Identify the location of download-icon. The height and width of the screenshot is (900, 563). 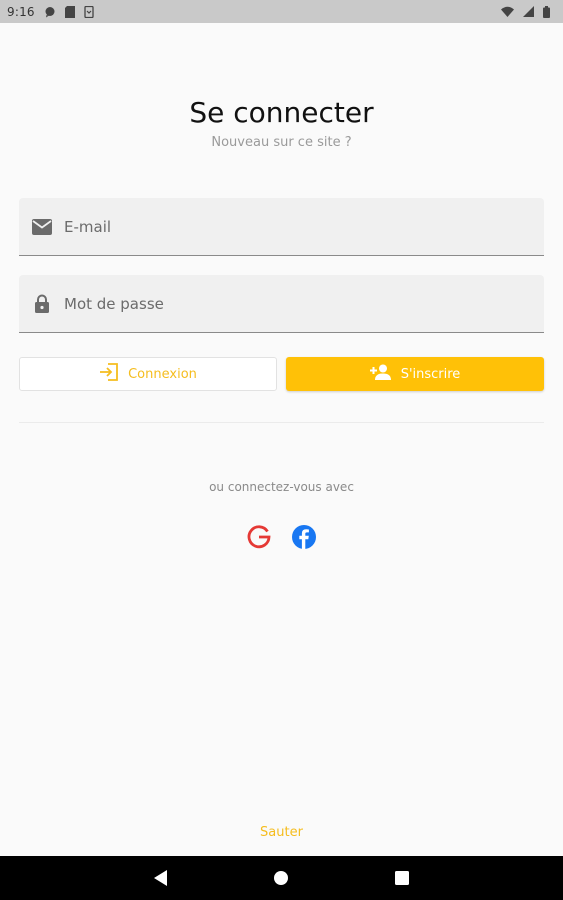
(89, 11).